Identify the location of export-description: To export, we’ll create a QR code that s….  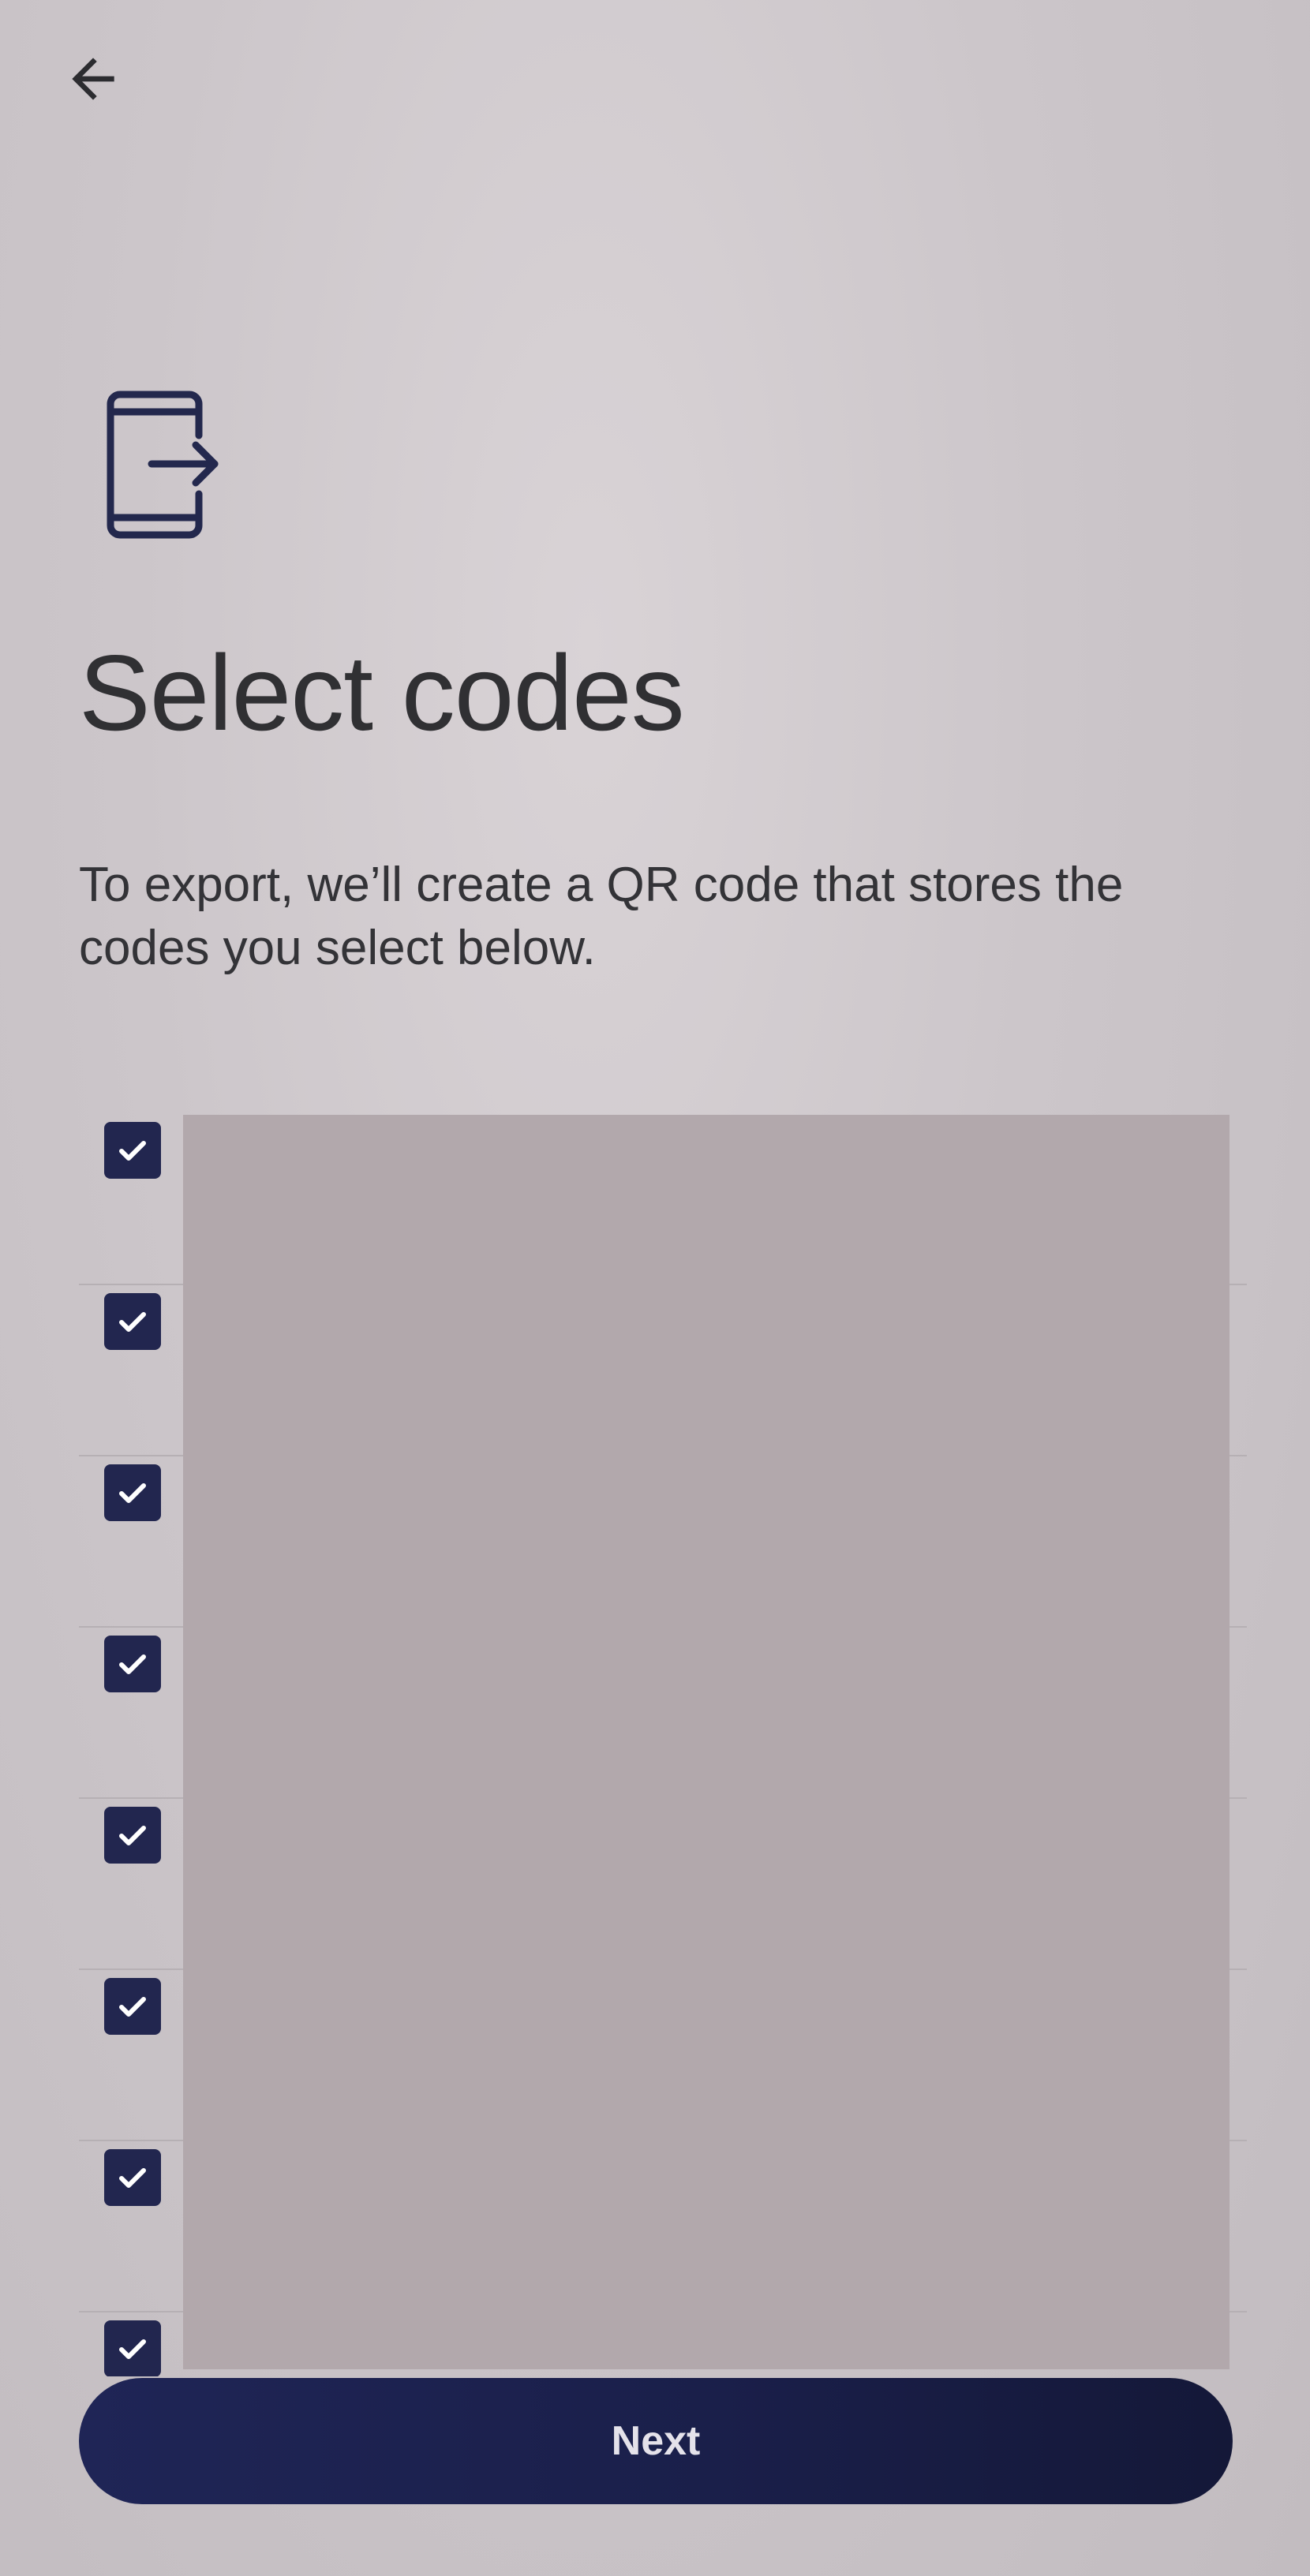
(601, 916).